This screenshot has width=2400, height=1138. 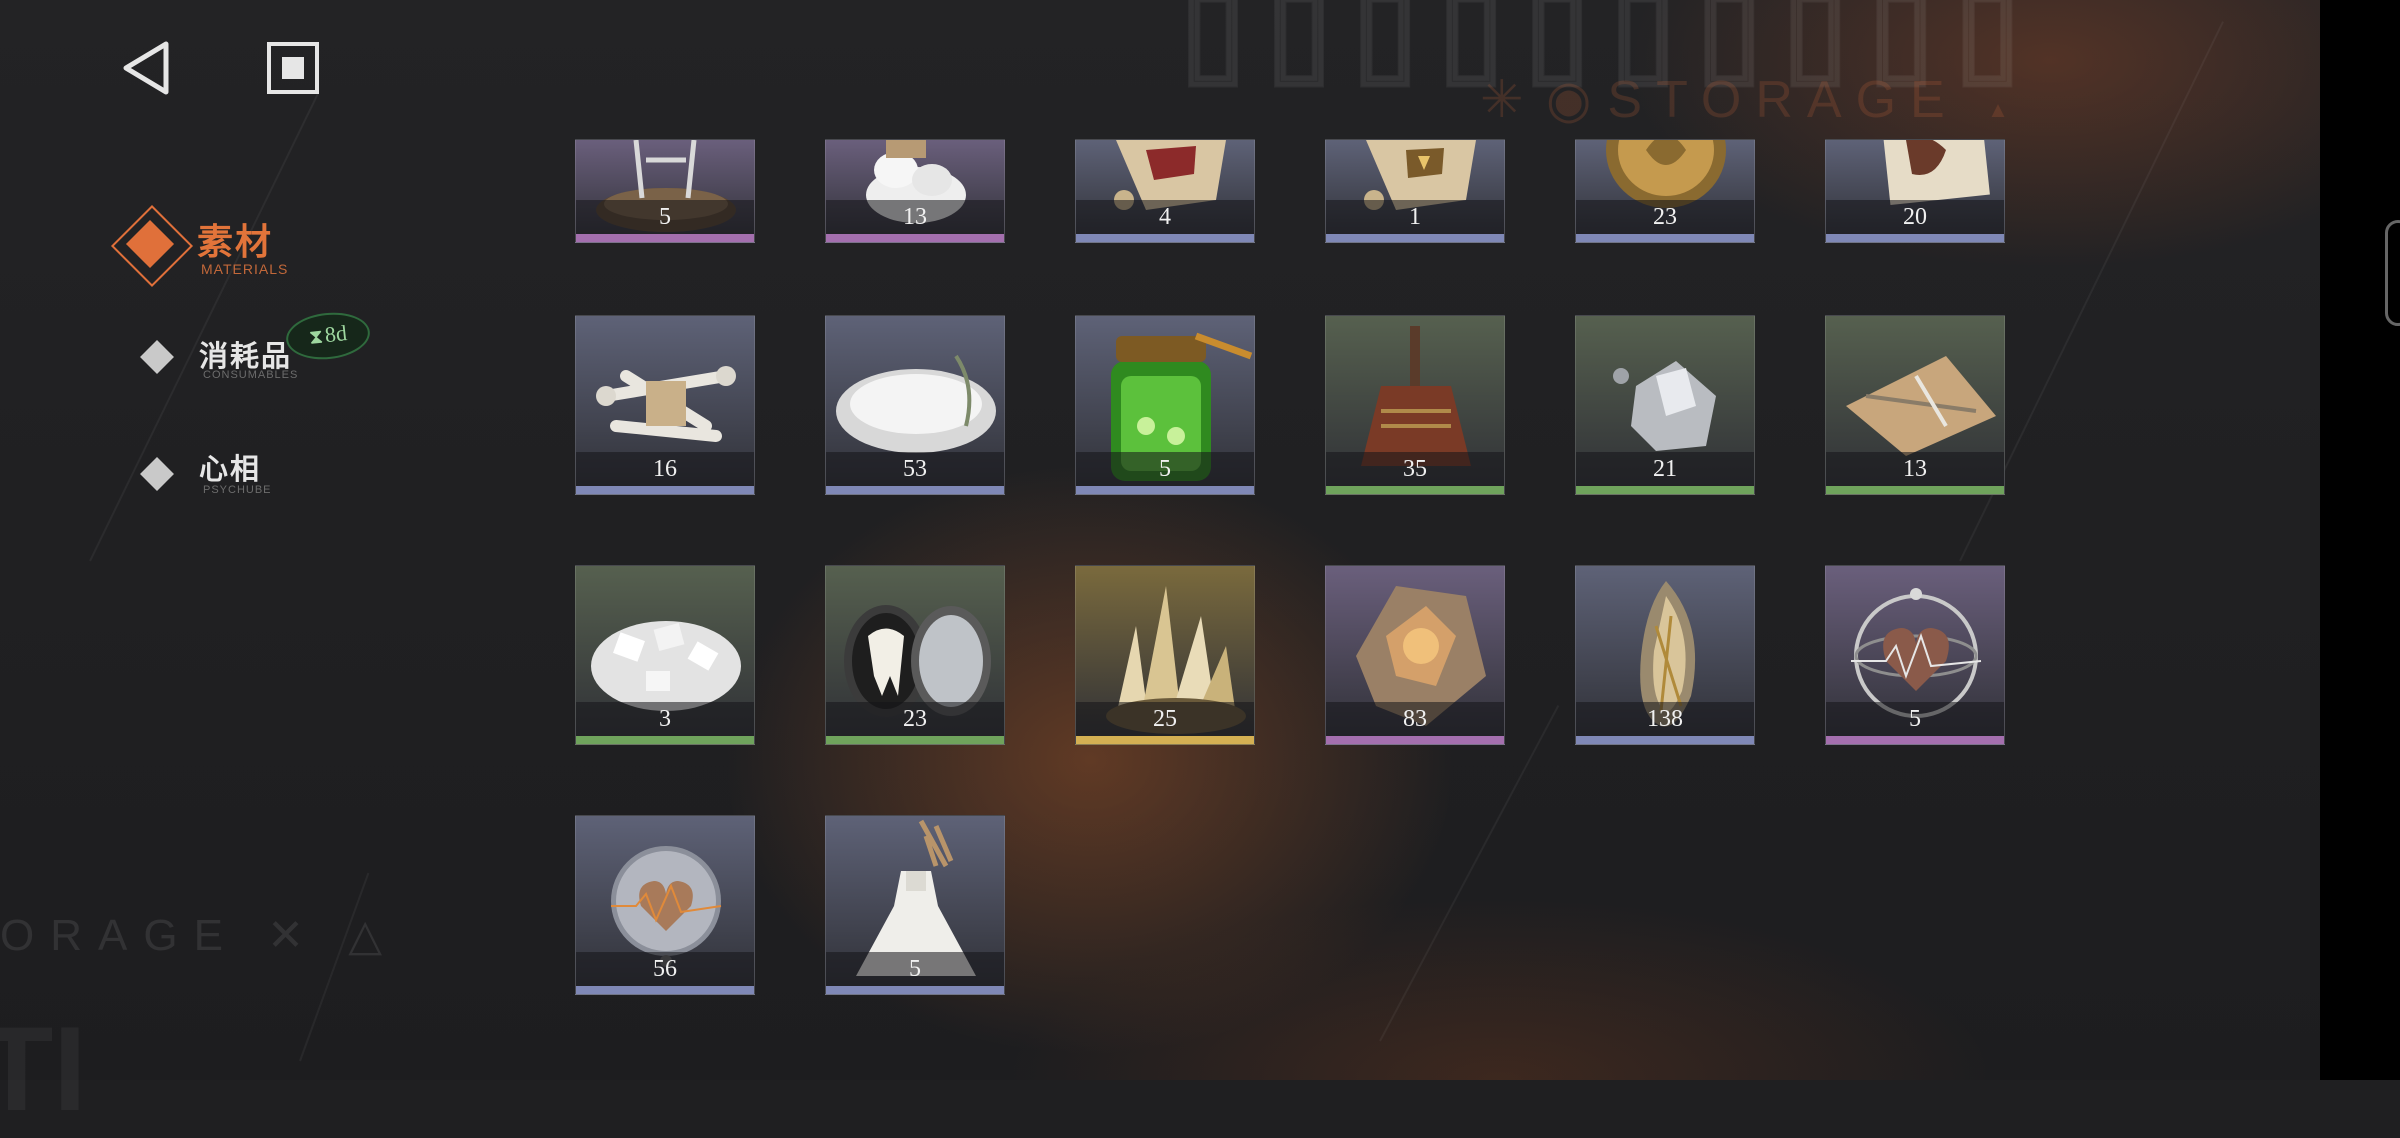 I want to click on back-button, so click(x=147, y=68).